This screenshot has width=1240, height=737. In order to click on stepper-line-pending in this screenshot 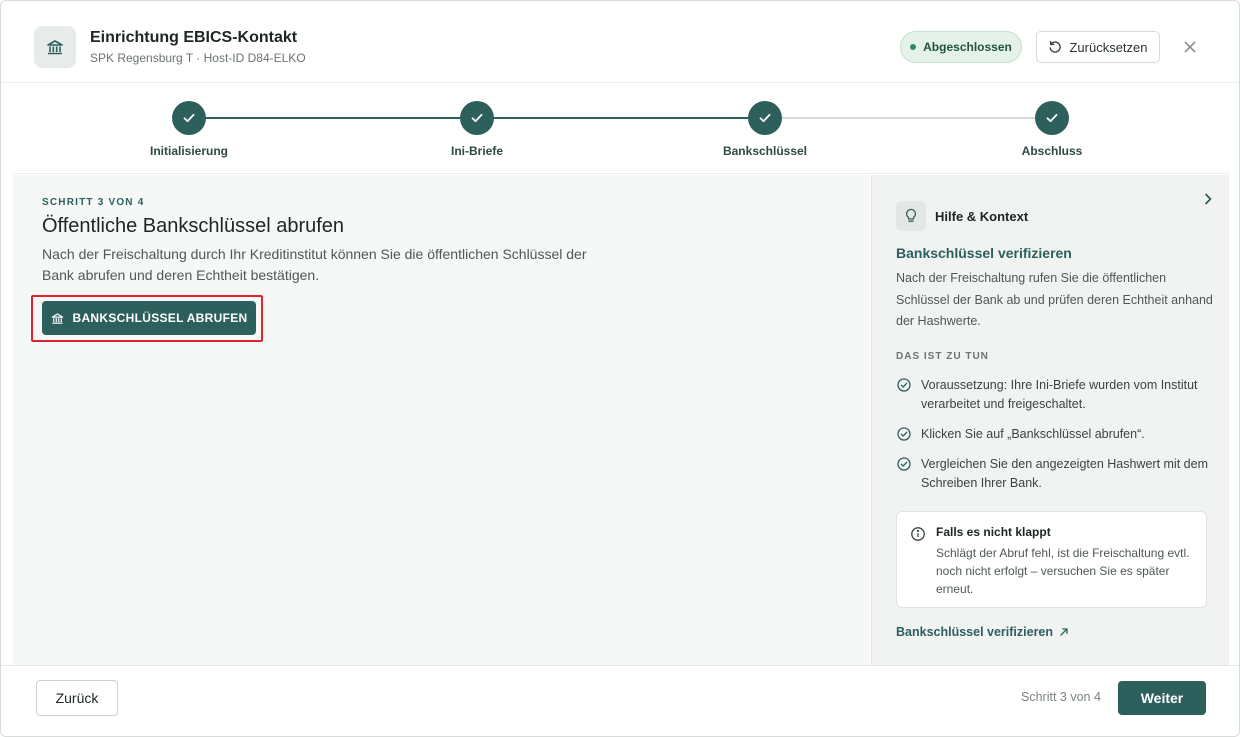, I will do `click(909, 118)`.